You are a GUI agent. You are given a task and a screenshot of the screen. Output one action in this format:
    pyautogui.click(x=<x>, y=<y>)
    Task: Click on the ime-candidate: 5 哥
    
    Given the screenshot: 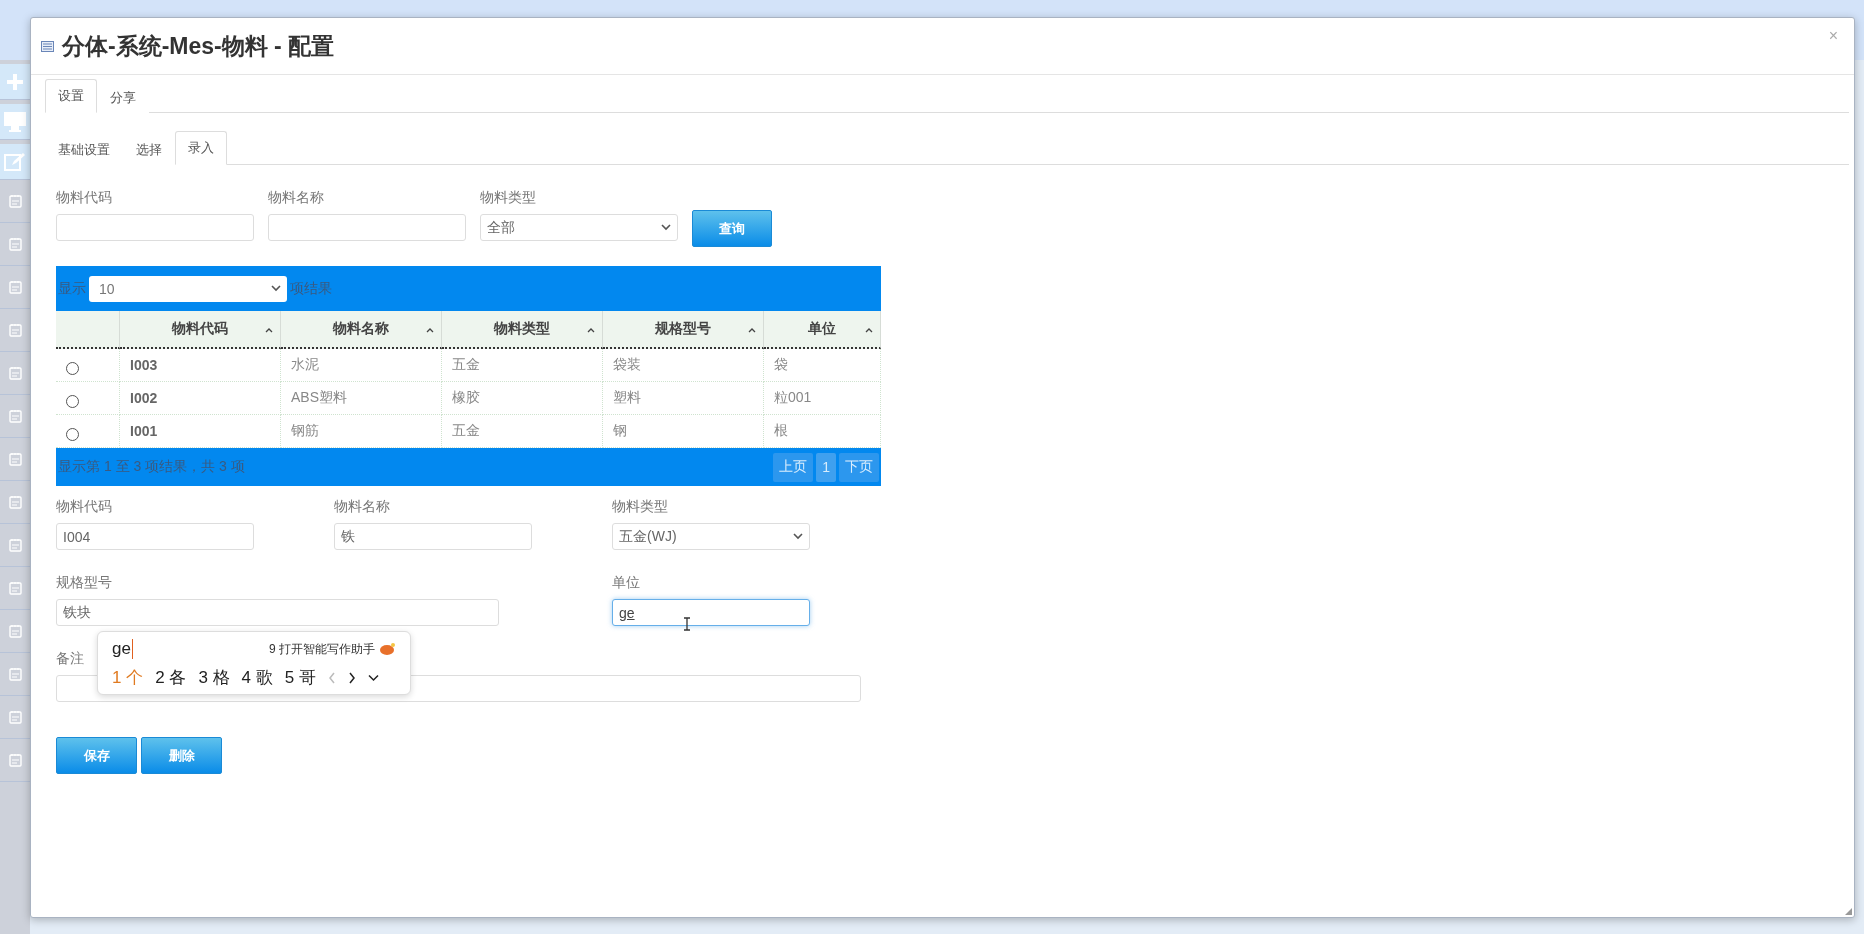 What is the action you would take?
    pyautogui.click(x=300, y=677)
    